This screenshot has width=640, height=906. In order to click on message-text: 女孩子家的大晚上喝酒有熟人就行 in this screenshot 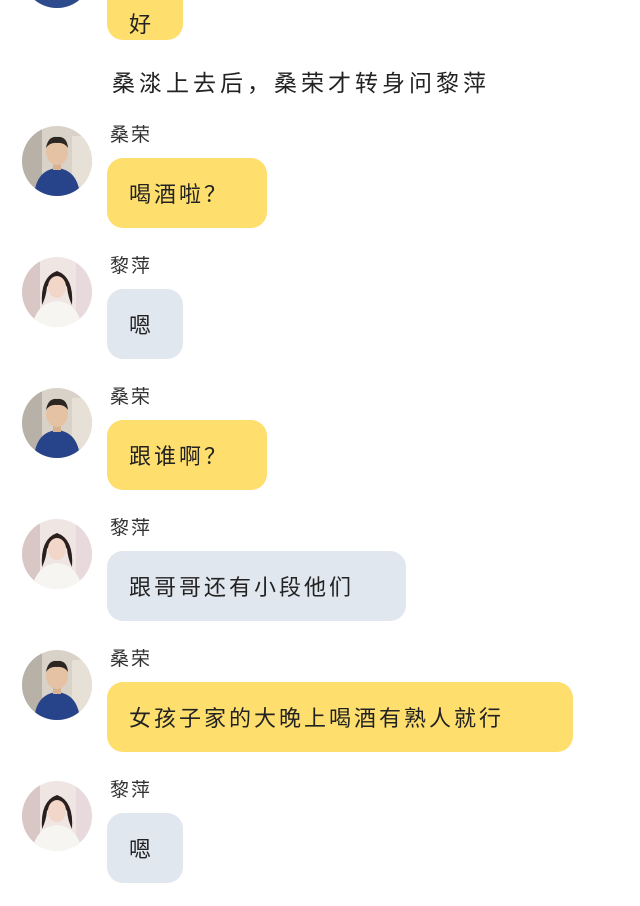, I will do `click(317, 719)`.